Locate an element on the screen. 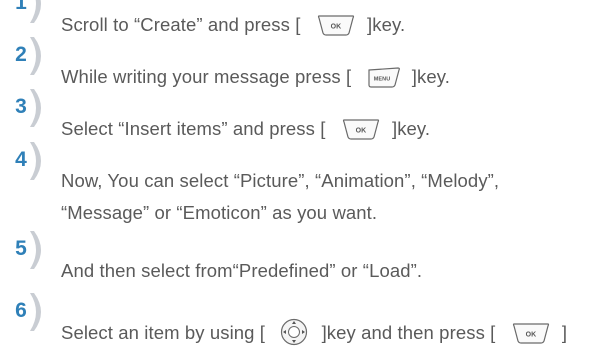 The width and height of the screenshot is (592, 362). step-badge: 5 is located at coordinates (26, 250).